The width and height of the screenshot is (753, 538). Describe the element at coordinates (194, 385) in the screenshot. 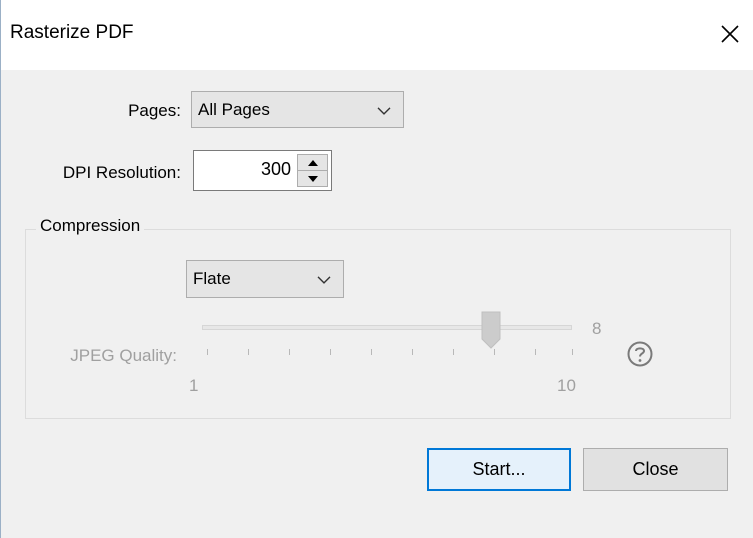

I see `jpeg-quality-min-label: 1` at that location.